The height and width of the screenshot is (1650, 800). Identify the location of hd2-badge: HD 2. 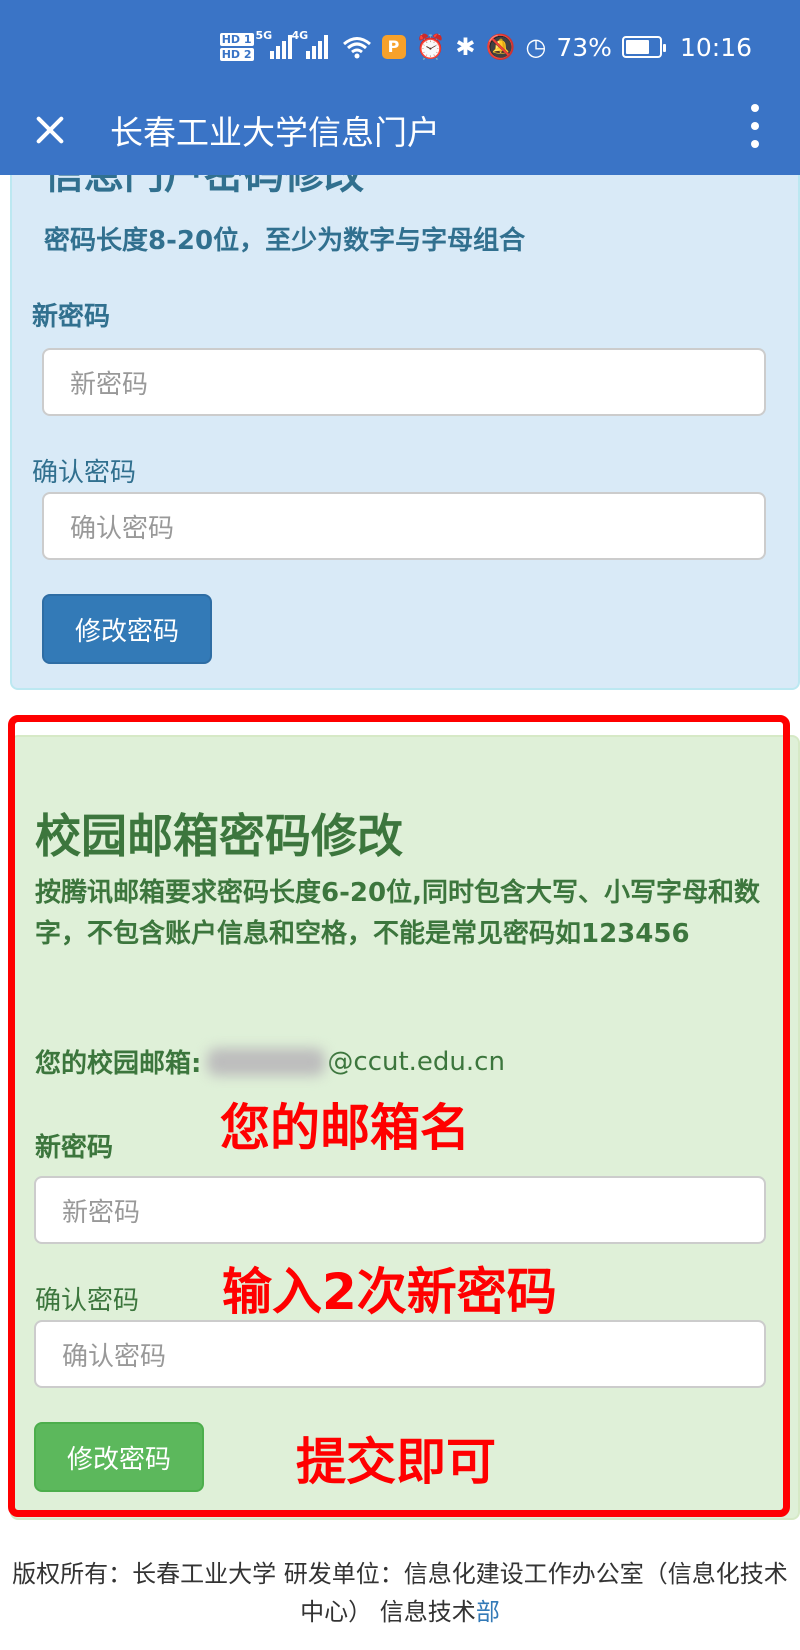
(236, 54).